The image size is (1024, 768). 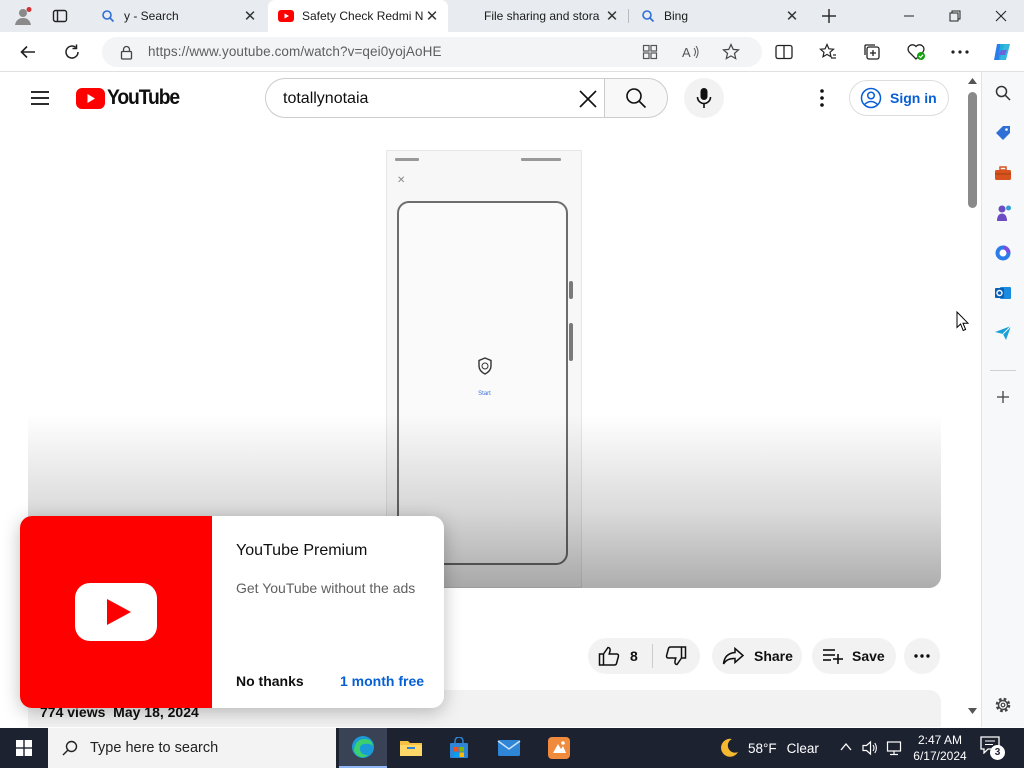 I want to click on youtube-logo-text: YouTube, so click(x=143, y=97).